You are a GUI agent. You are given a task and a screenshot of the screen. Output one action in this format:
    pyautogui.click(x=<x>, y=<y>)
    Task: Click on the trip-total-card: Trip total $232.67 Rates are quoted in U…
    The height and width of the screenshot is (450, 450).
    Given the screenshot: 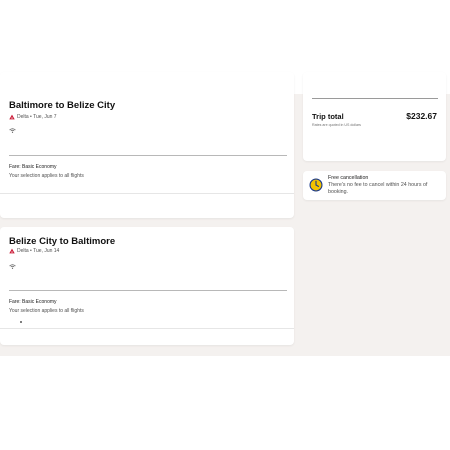 What is the action you would take?
    pyautogui.click(x=374, y=116)
    